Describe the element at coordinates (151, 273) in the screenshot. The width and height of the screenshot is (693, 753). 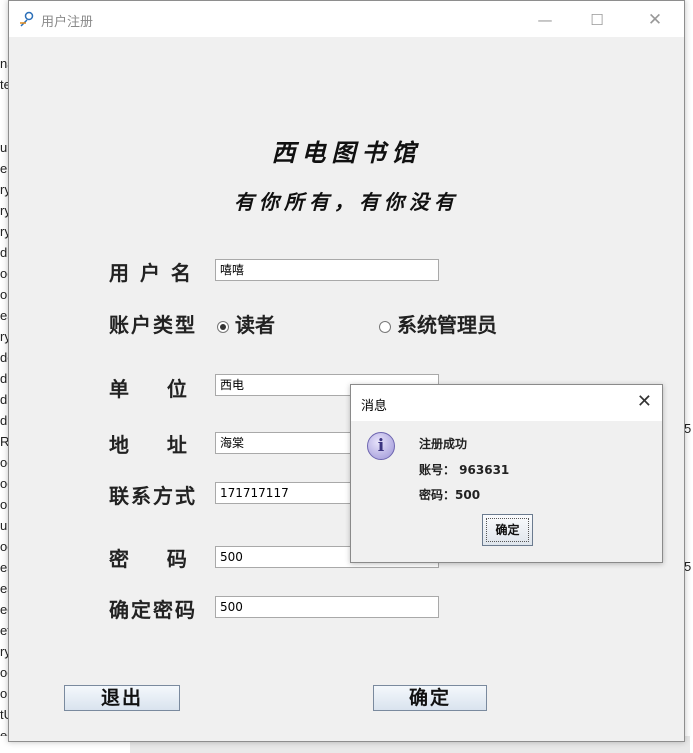
I see `username-label: 用 户 名` at that location.